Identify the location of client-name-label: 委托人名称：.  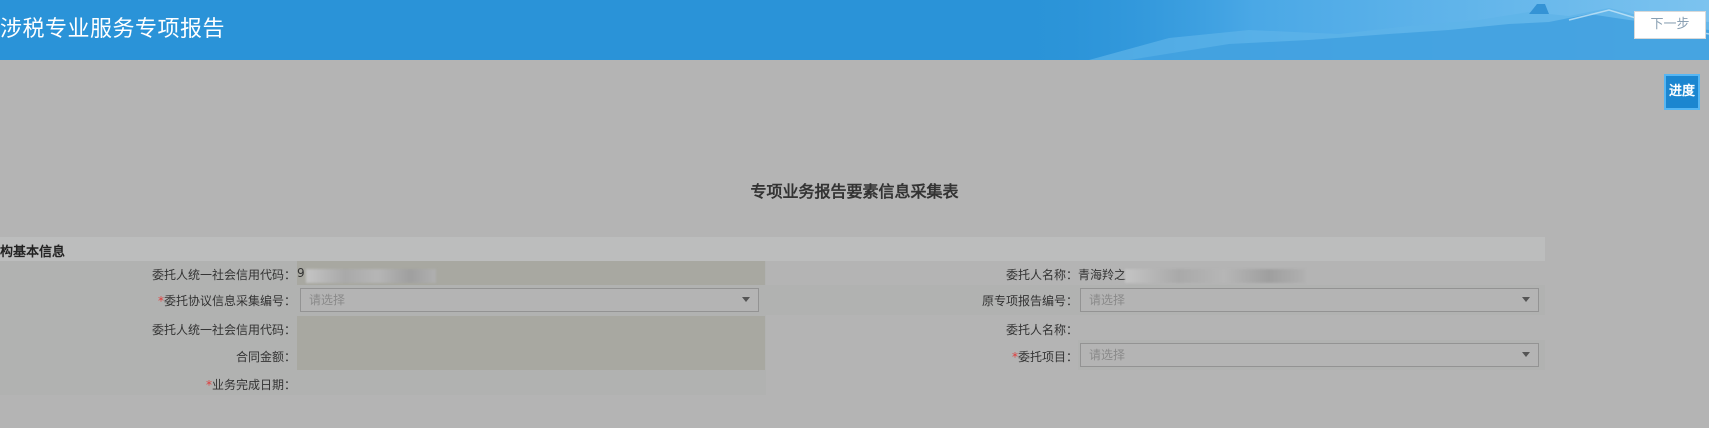
(1041, 275).